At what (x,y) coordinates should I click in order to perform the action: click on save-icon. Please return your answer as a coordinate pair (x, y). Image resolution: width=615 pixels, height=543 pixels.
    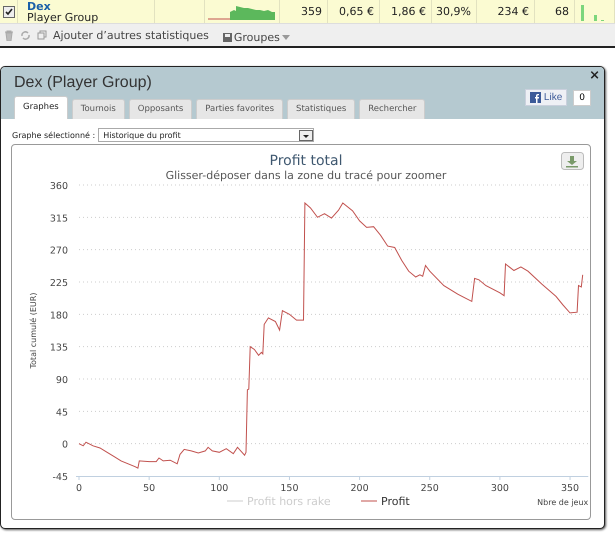
    Looking at the image, I should click on (227, 37).